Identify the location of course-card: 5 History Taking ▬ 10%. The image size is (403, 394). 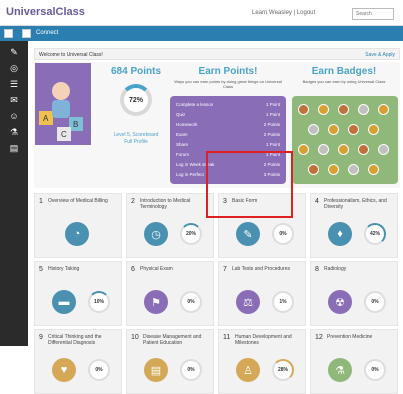
(78, 293).